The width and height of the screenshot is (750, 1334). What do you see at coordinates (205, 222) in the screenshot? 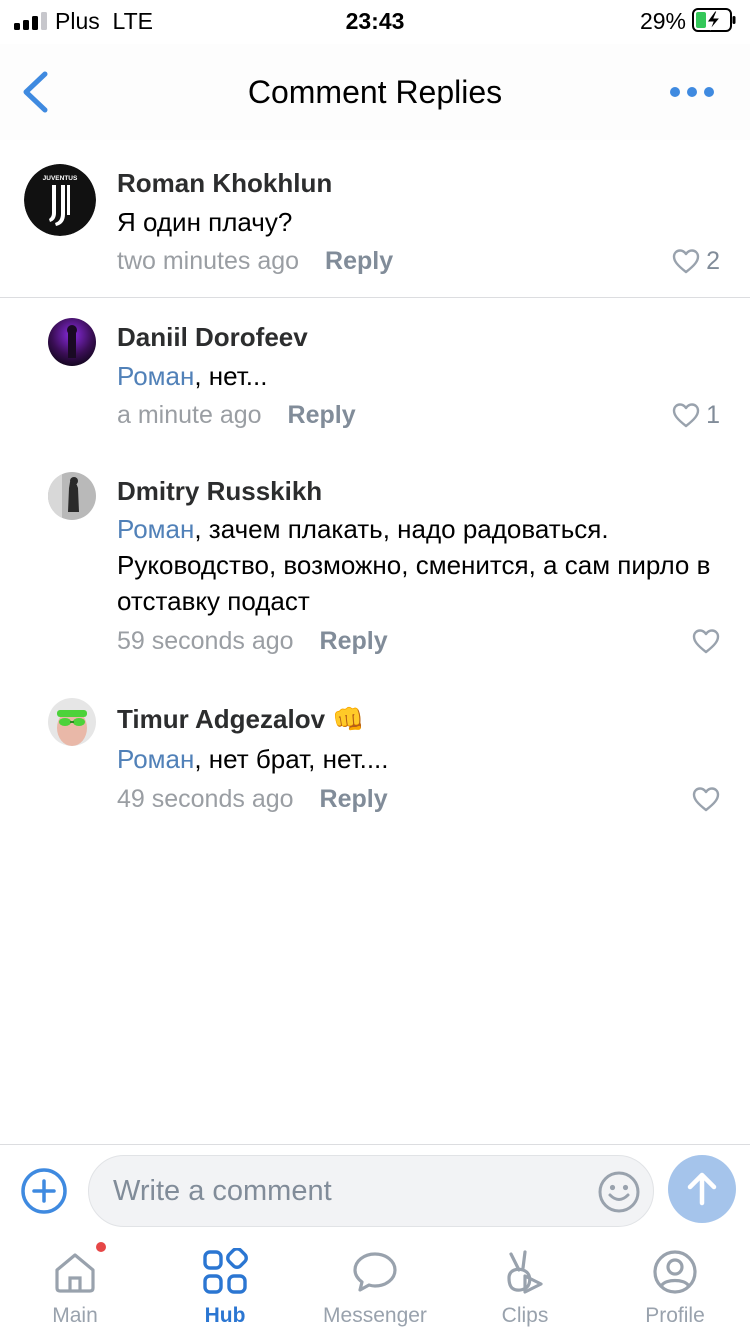
I see `comment-text: Я один плачу?` at bounding box center [205, 222].